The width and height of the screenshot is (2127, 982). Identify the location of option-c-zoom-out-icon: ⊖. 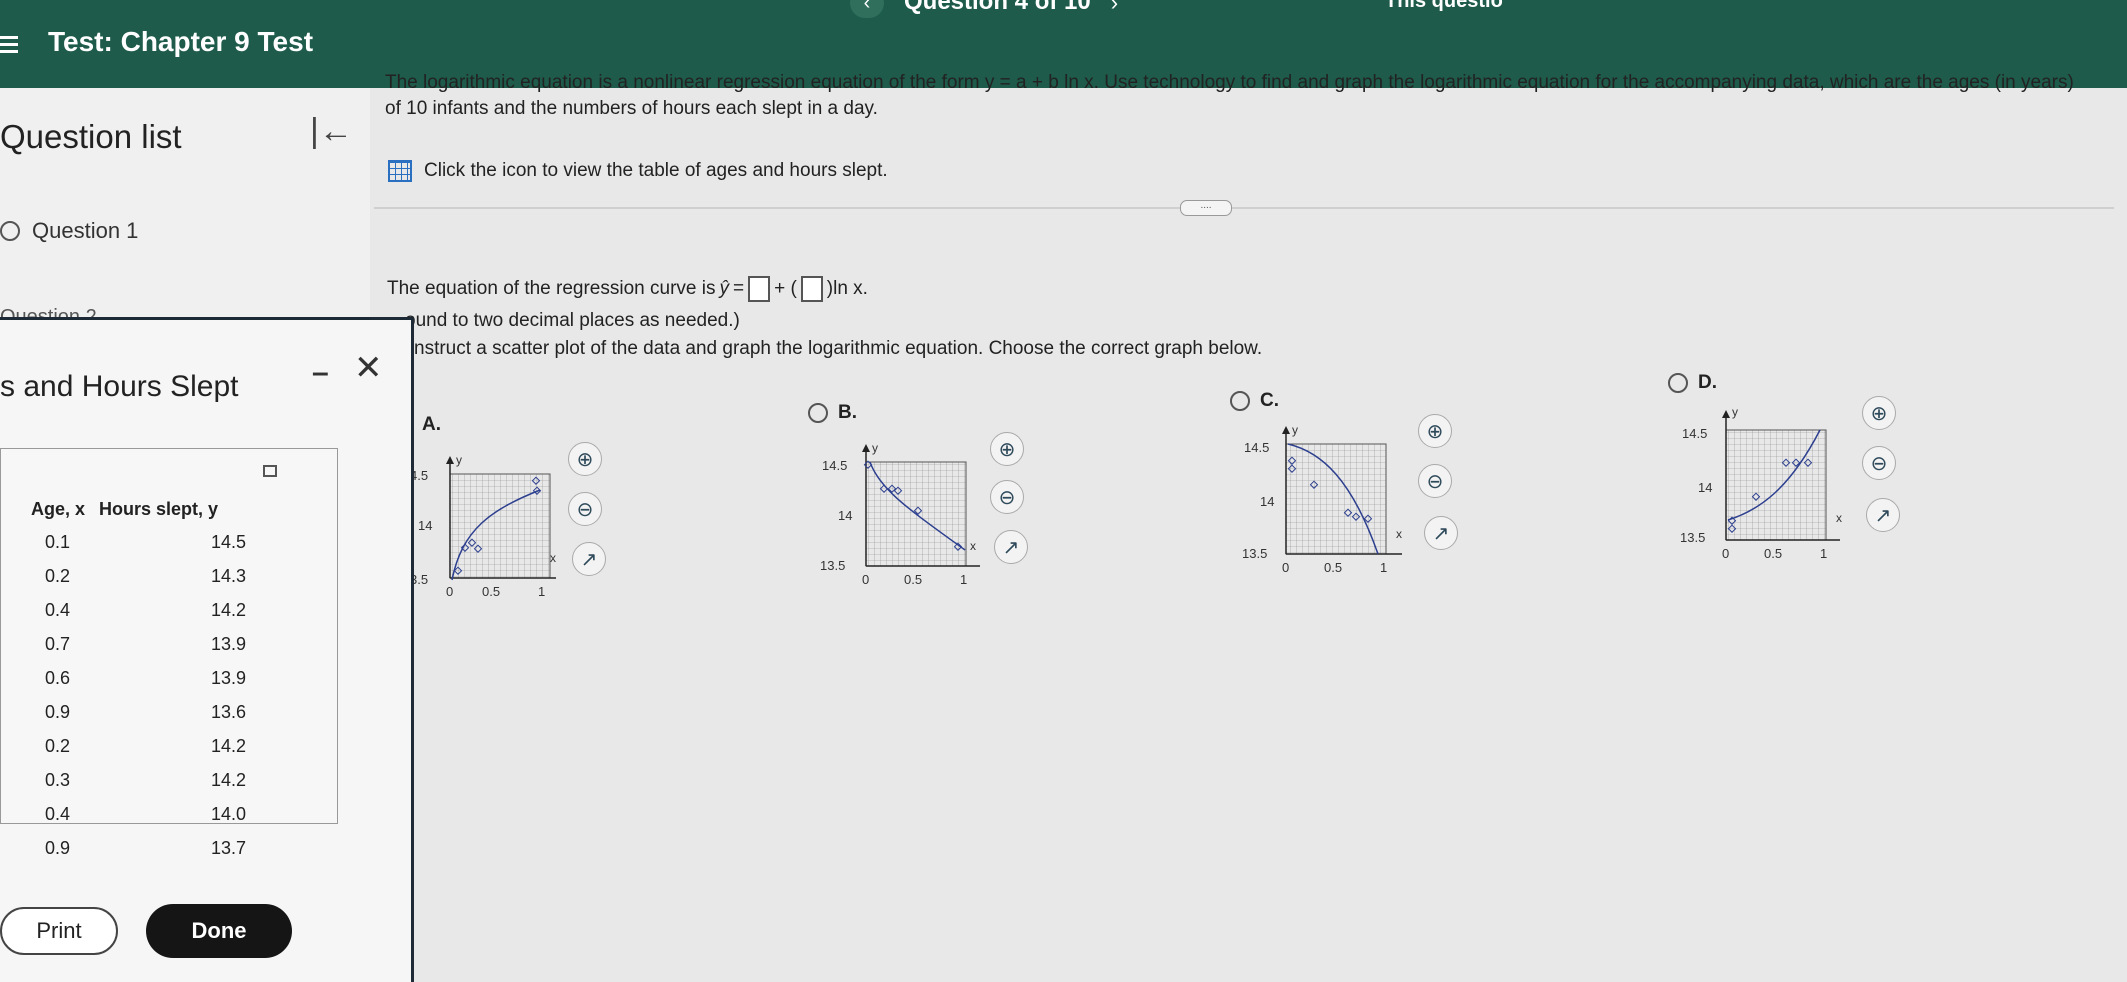
(1435, 481).